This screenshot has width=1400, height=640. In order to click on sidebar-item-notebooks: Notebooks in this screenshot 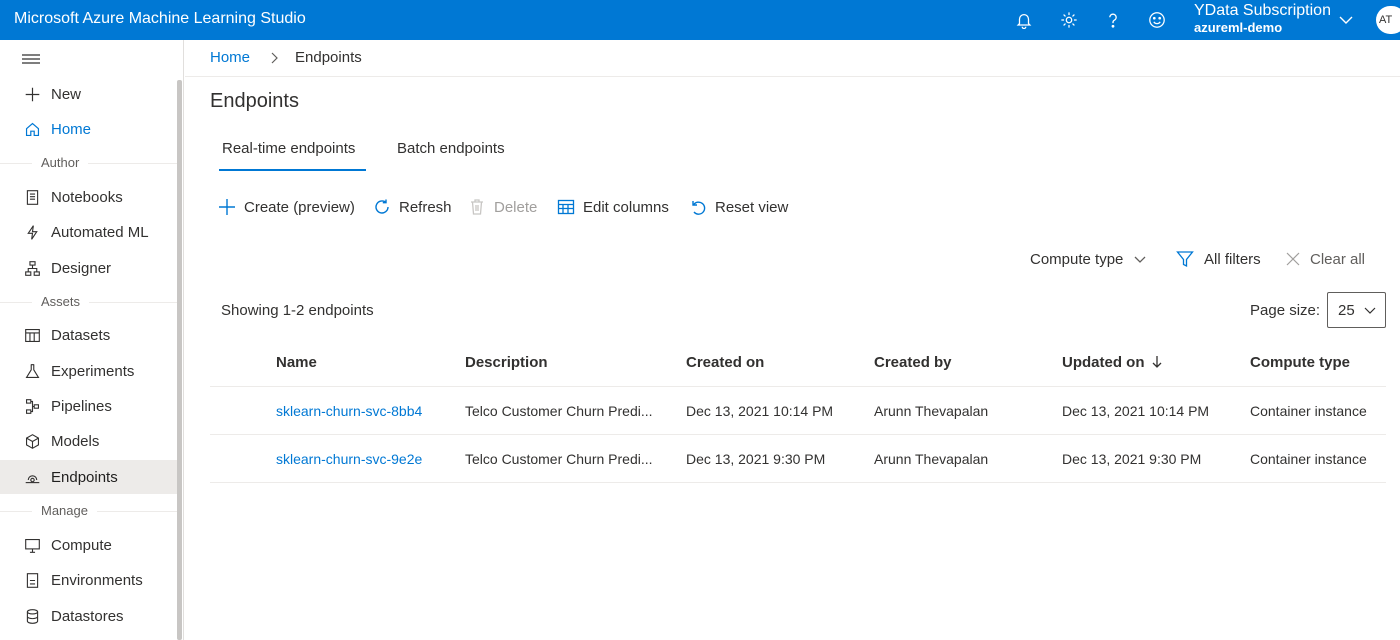, I will do `click(88, 197)`.